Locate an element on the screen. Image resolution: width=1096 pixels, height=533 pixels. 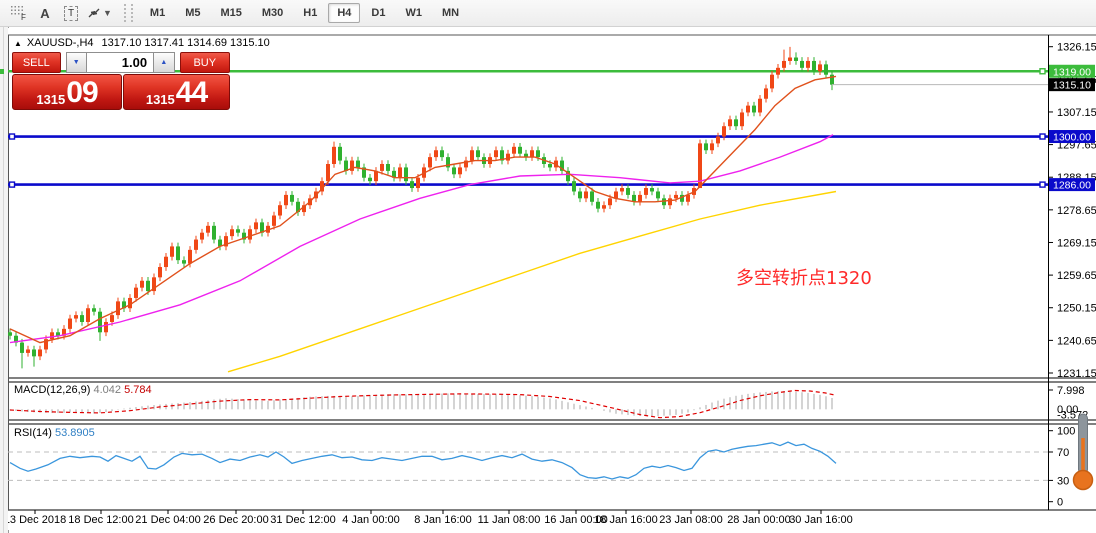
chart-symbol: XAUUSD-,H4 is located at coordinates (60, 43).